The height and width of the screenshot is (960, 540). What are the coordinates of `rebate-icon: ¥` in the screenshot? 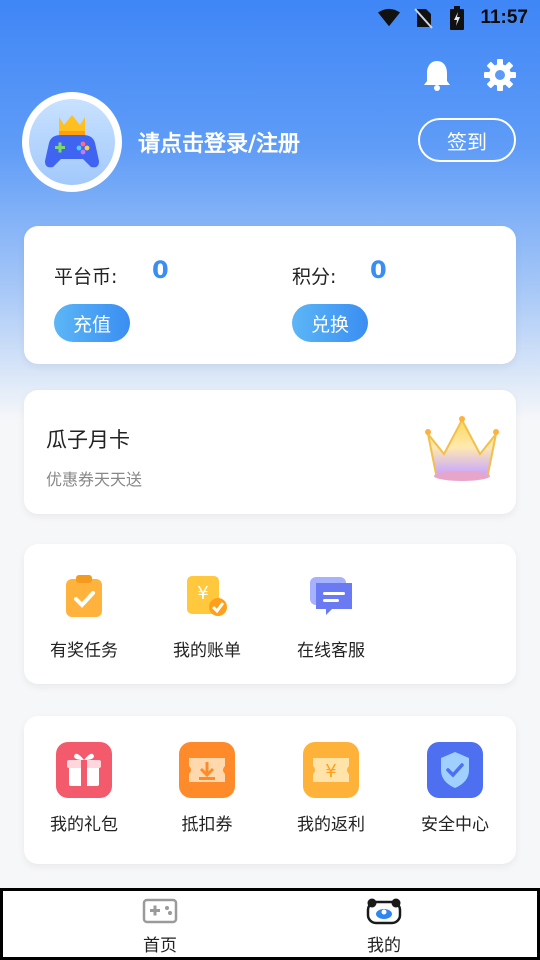 It's located at (331, 770).